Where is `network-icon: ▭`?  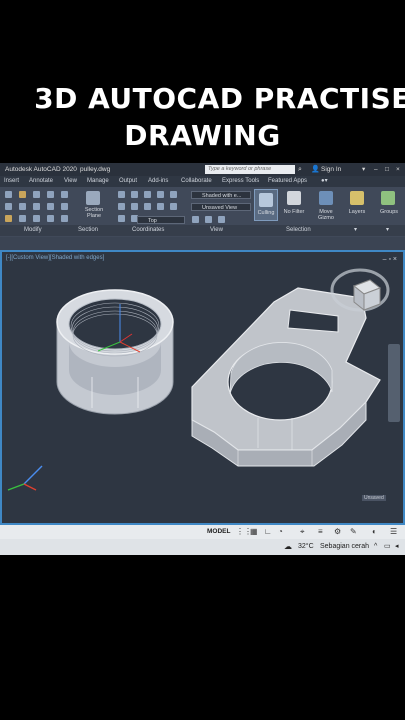 network-icon: ▭ is located at coordinates (387, 547).